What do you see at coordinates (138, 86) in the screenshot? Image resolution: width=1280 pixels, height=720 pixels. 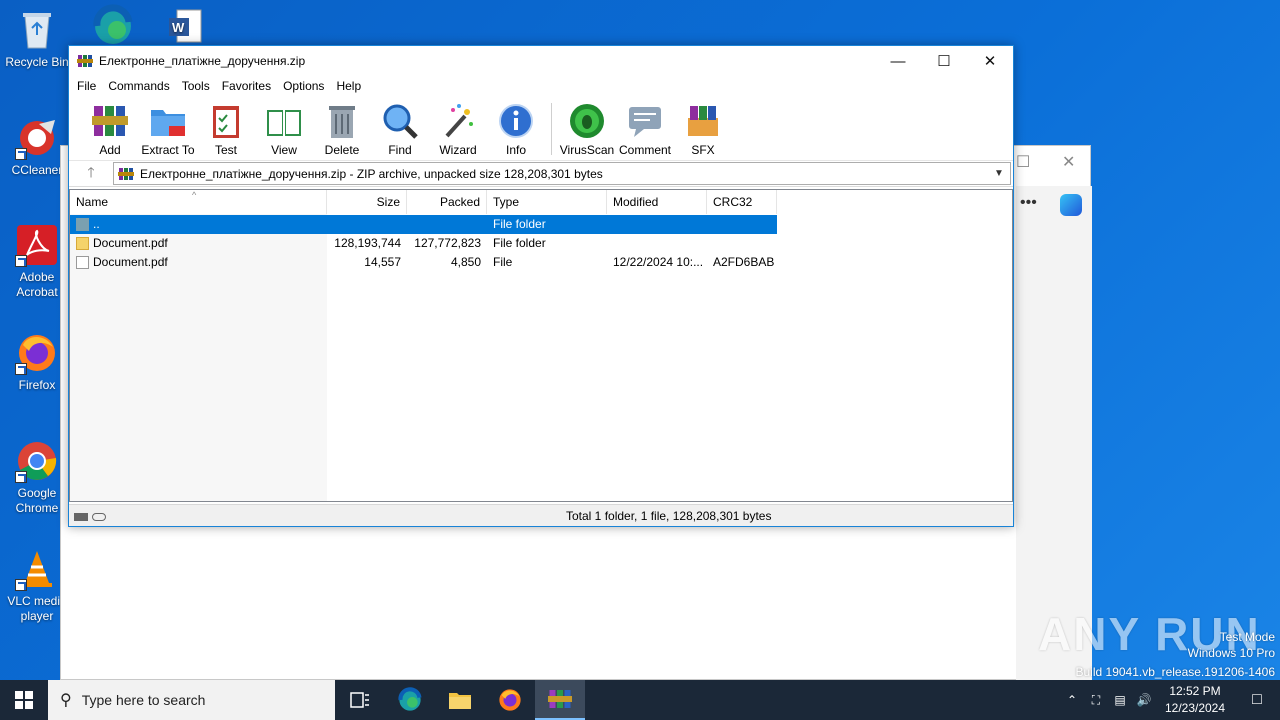 I see `menu-commands: Commands` at bounding box center [138, 86].